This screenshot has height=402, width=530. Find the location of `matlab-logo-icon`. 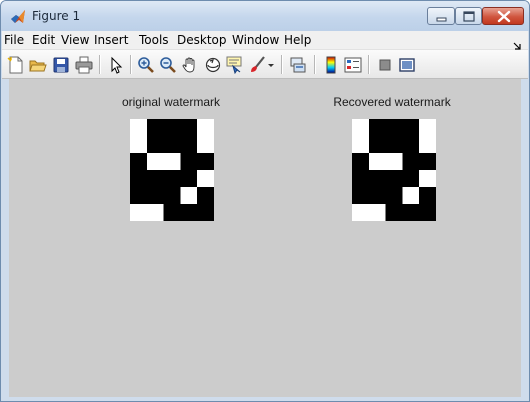

matlab-logo-icon is located at coordinates (18, 17).